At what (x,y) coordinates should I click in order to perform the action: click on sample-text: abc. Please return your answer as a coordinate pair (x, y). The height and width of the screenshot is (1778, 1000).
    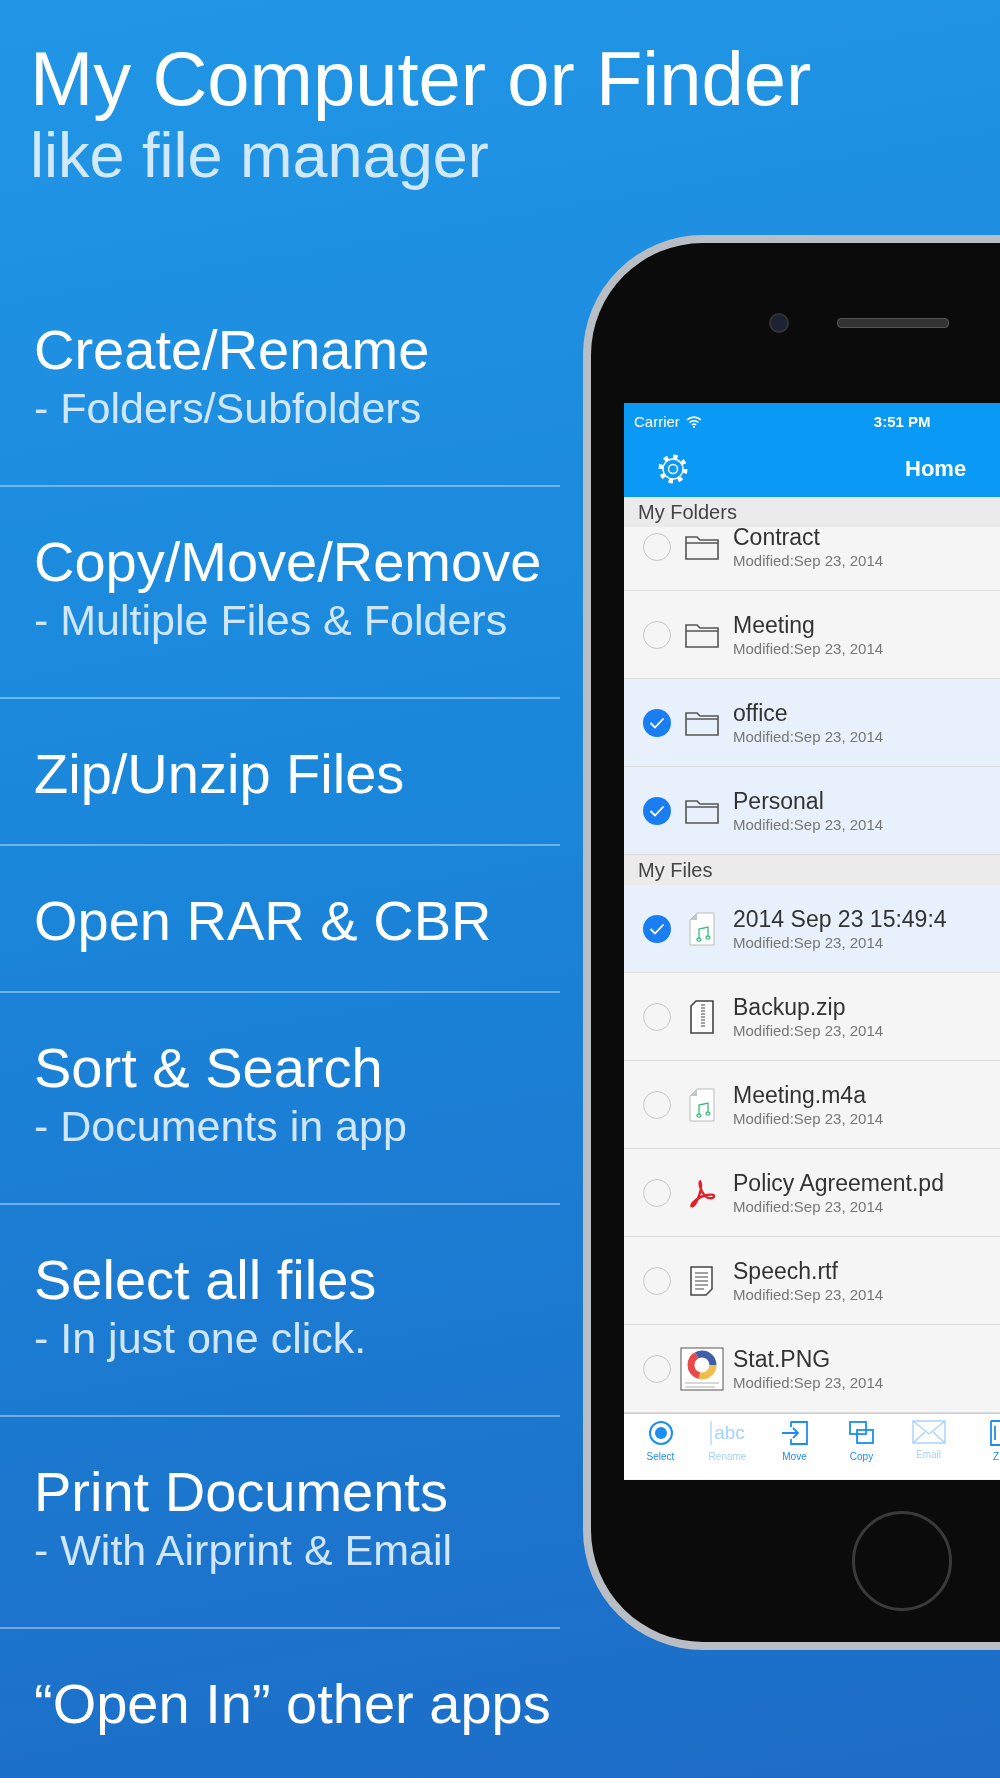
    Looking at the image, I should click on (729, 1433).